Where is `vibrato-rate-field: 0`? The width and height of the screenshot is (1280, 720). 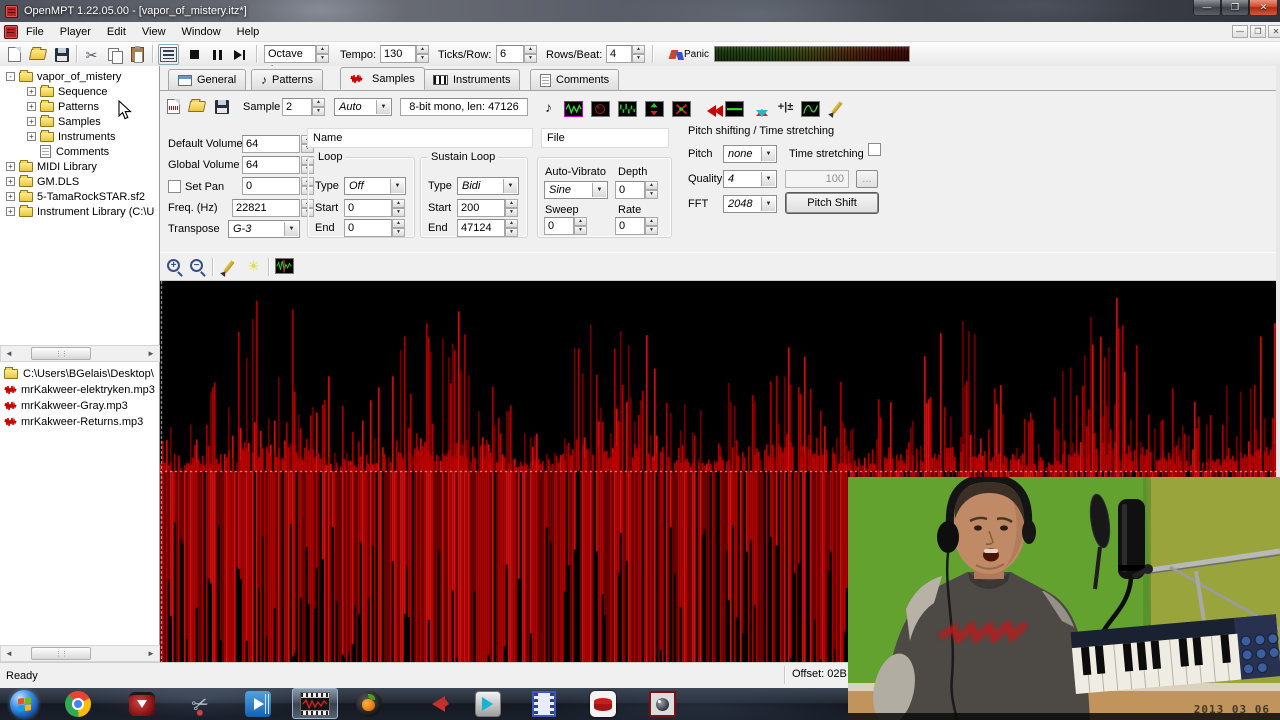
vibrato-rate-field: 0 is located at coordinates (630, 226).